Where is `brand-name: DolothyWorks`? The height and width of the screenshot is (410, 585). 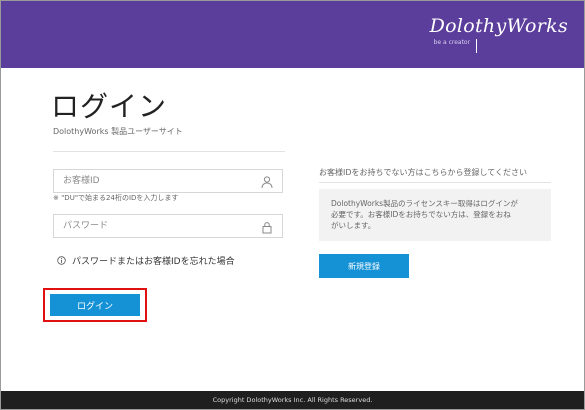
brand-name: DolothyWorks is located at coordinates (498, 26).